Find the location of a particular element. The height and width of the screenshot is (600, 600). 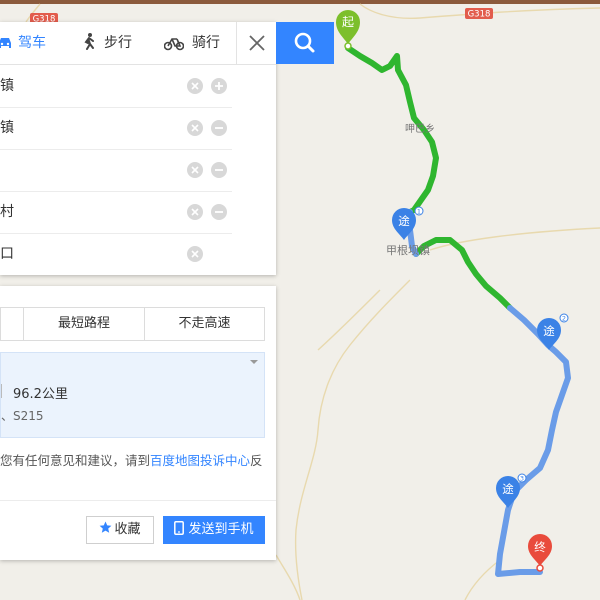

add-stop-button is located at coordinates (219, 86).